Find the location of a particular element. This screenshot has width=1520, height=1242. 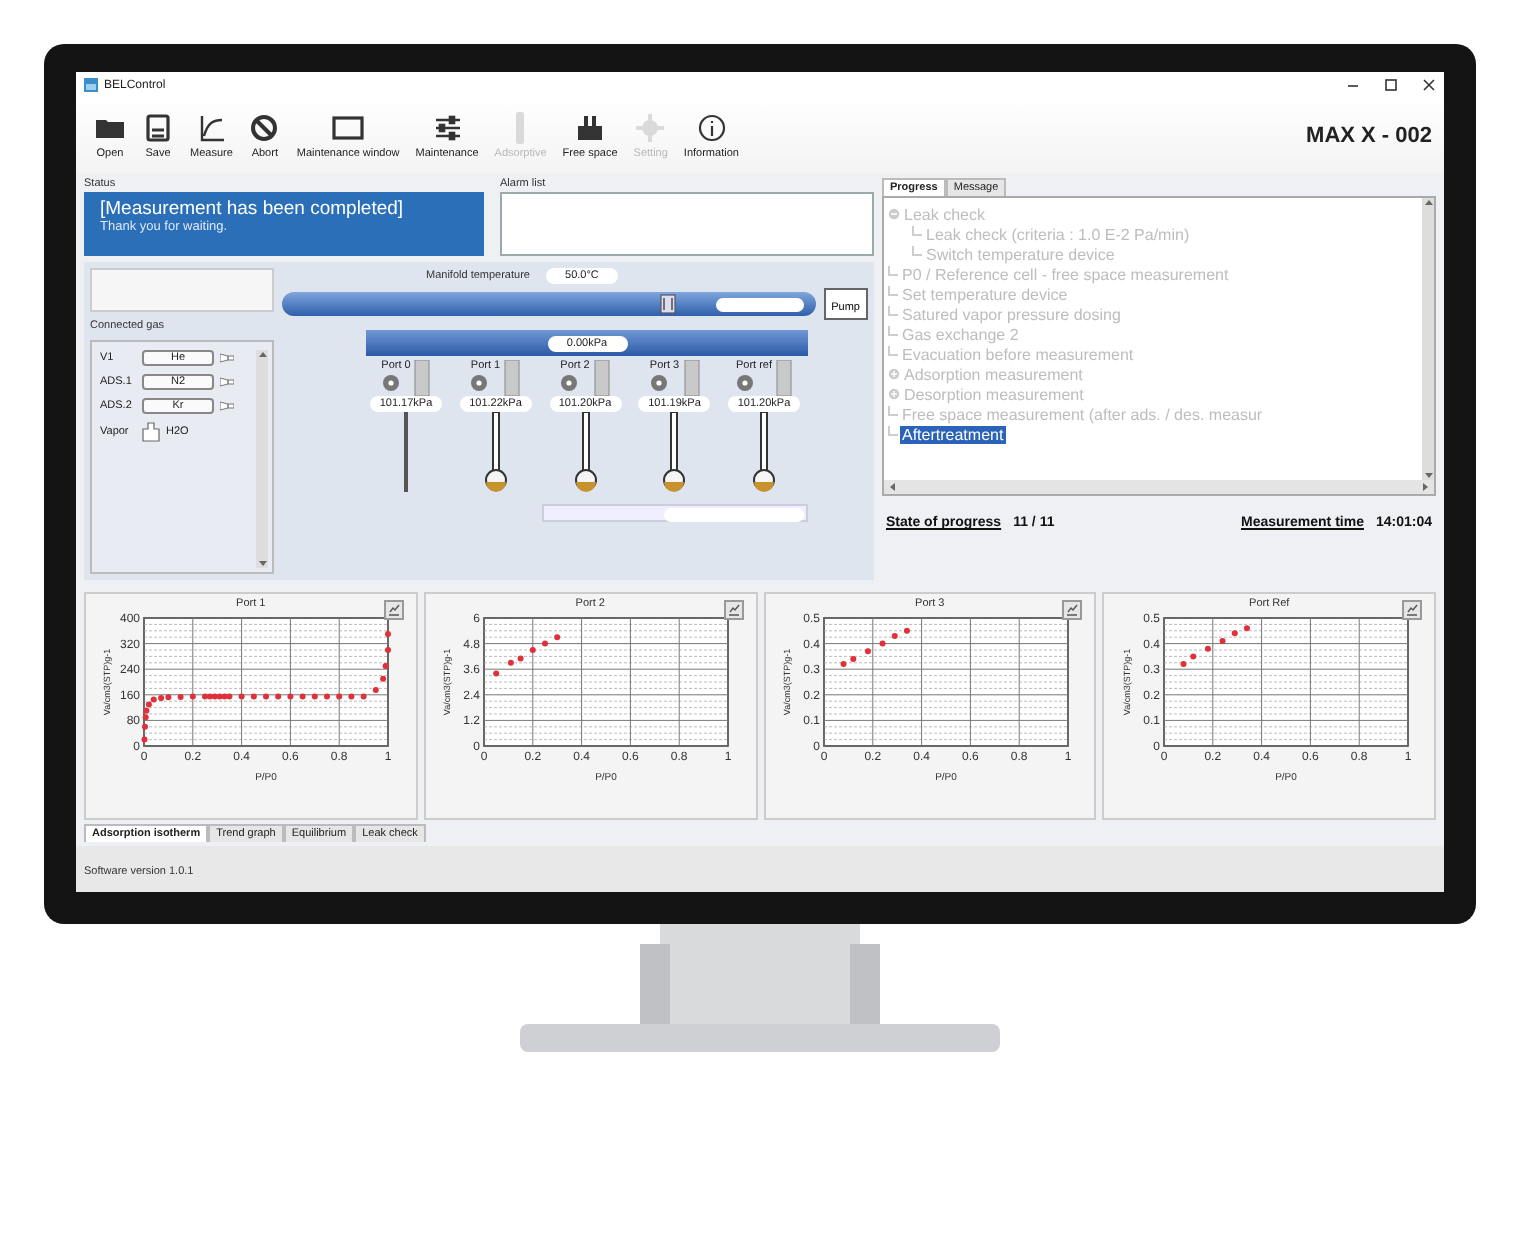

save-icon is located at coordinates (158, 128).